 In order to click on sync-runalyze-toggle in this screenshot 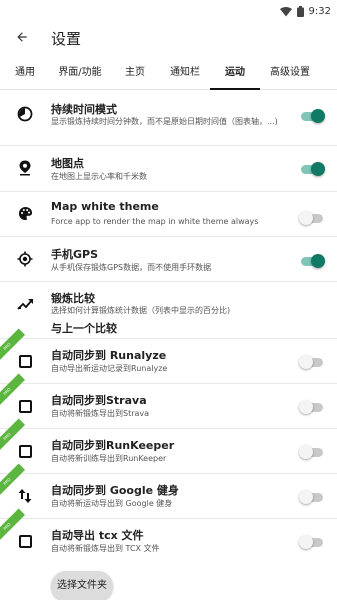, I will do `click(312, 362)`.